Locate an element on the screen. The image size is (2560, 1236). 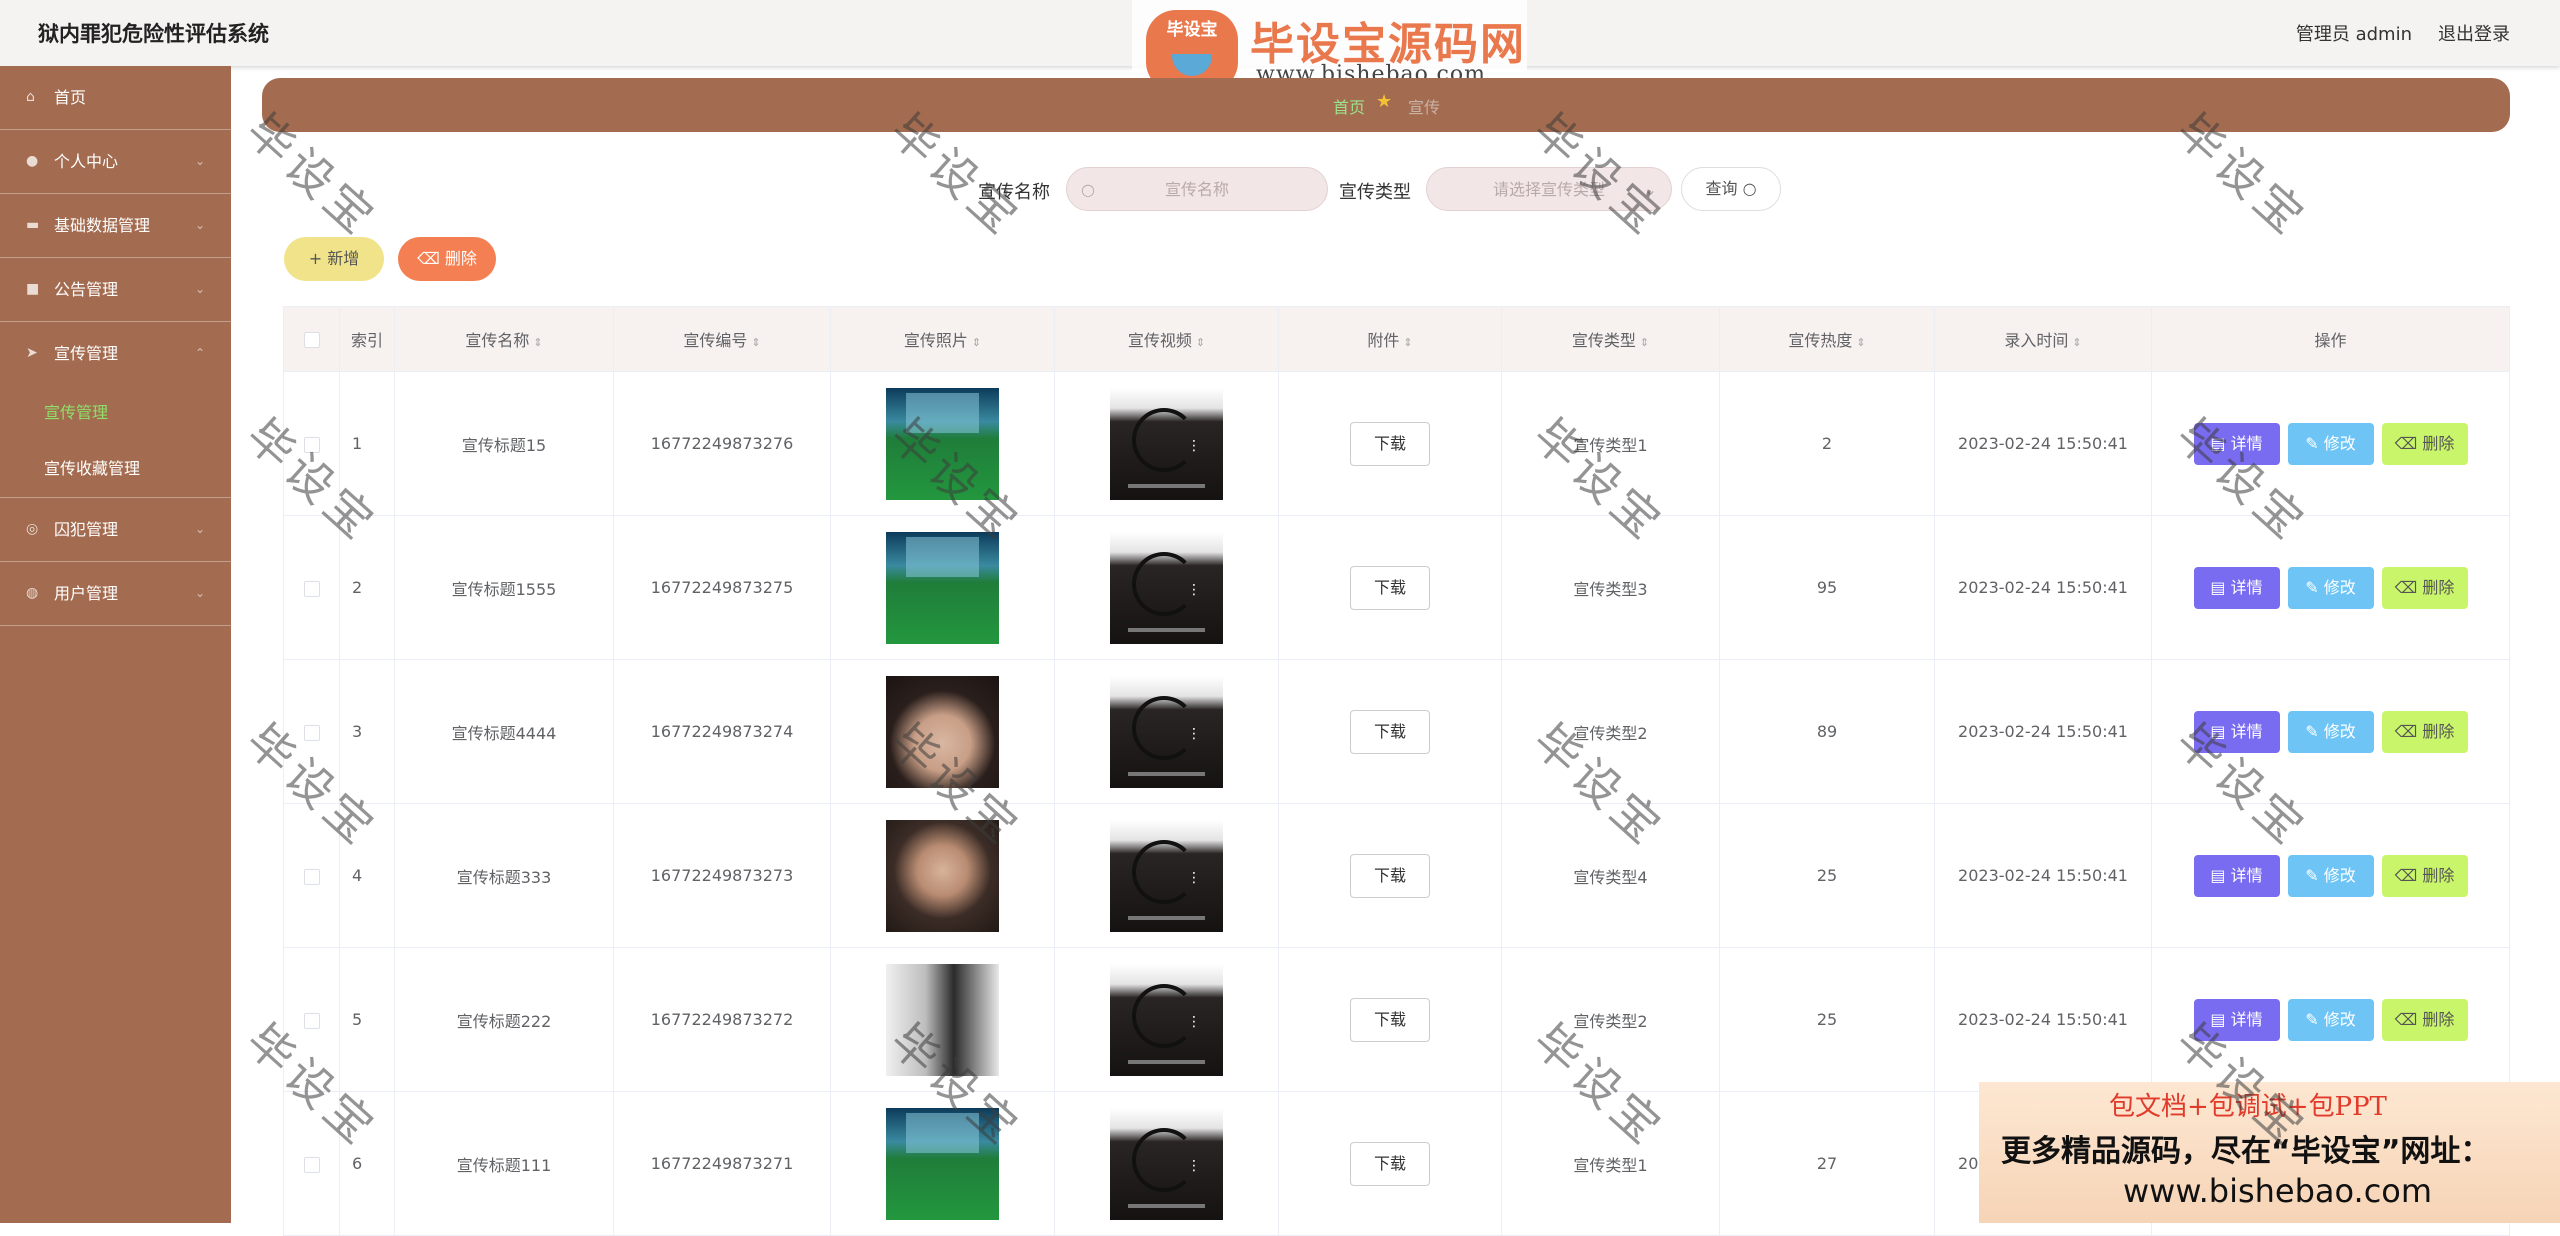
sidebar-item-base-data: ▬ 基础数据管理 ⌄ is located at coordinates (115, 226).